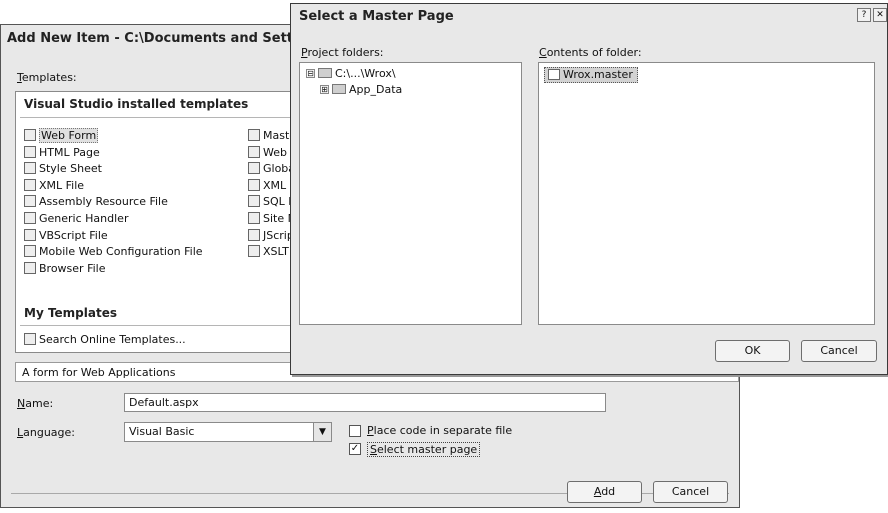 This screenshot has width=888, height=513. I want to click on place-code-label-rest: lace code in separate file, so click(443, 430).